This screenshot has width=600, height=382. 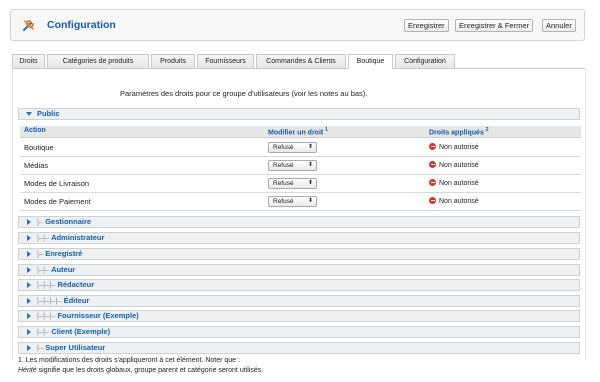 I want to click on section-label: Gestionnaire, so click(x=68, y=221).